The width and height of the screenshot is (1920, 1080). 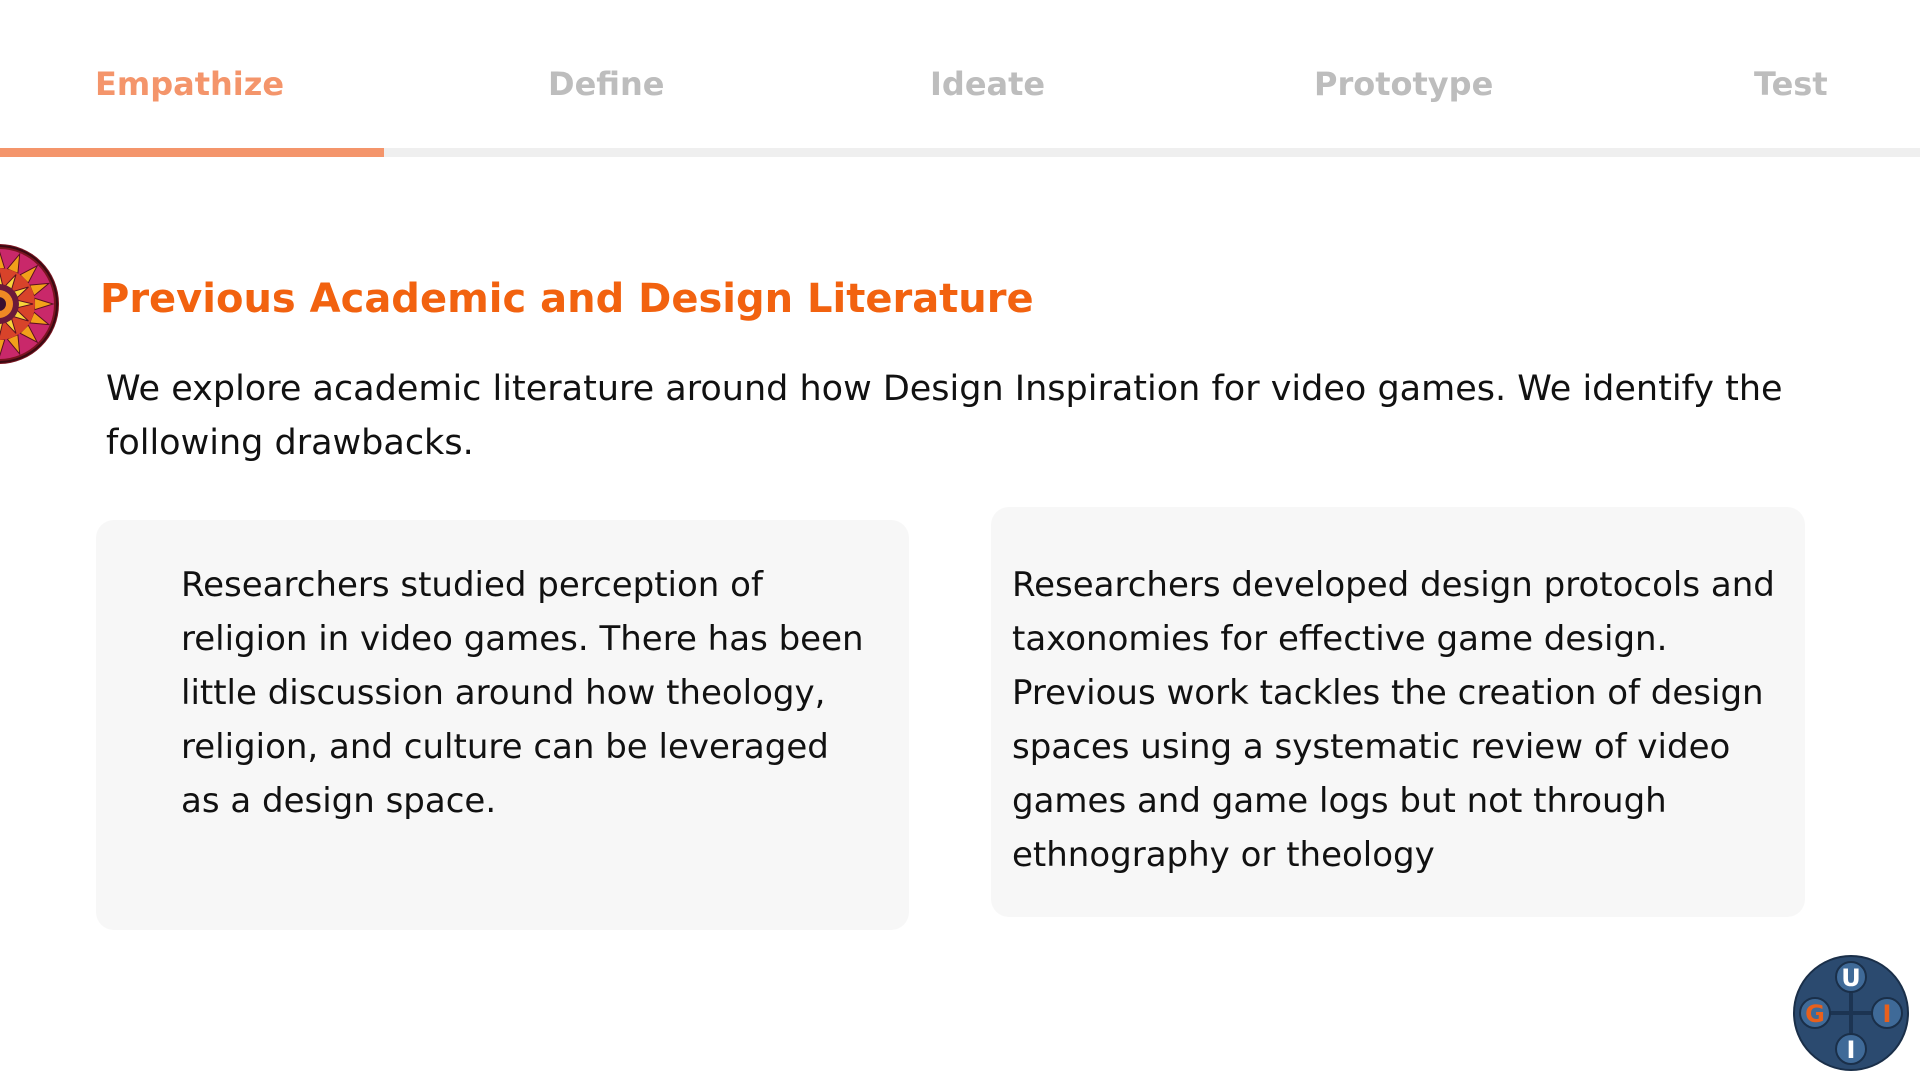 What do you see at coordinates (1851, 1013) in the screenshot?
I see `gui-logo-icon: U G I I` at bounding box center [1851, 1013].